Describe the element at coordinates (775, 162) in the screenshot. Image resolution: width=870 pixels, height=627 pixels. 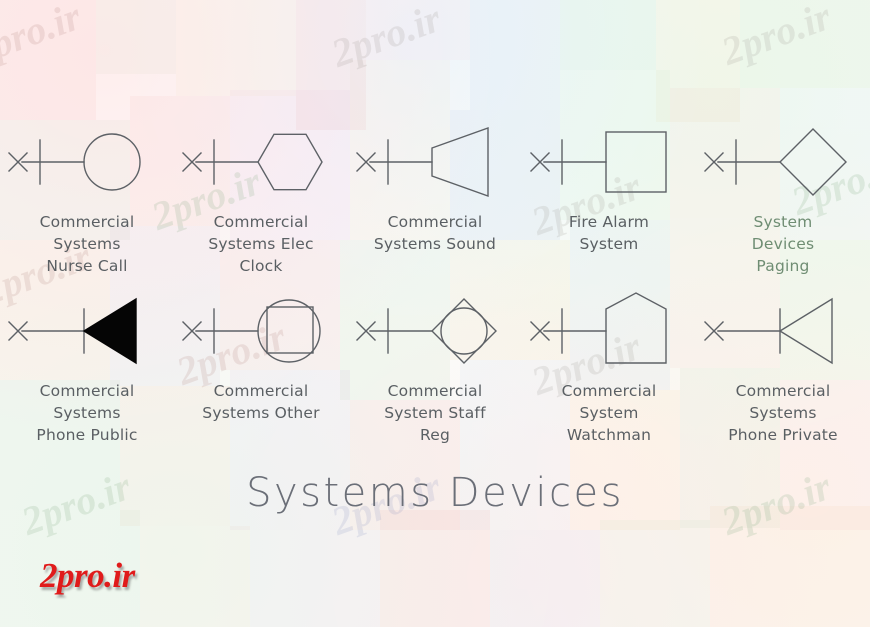
I see `symbol-graphic-system-devices-paging` at that location.